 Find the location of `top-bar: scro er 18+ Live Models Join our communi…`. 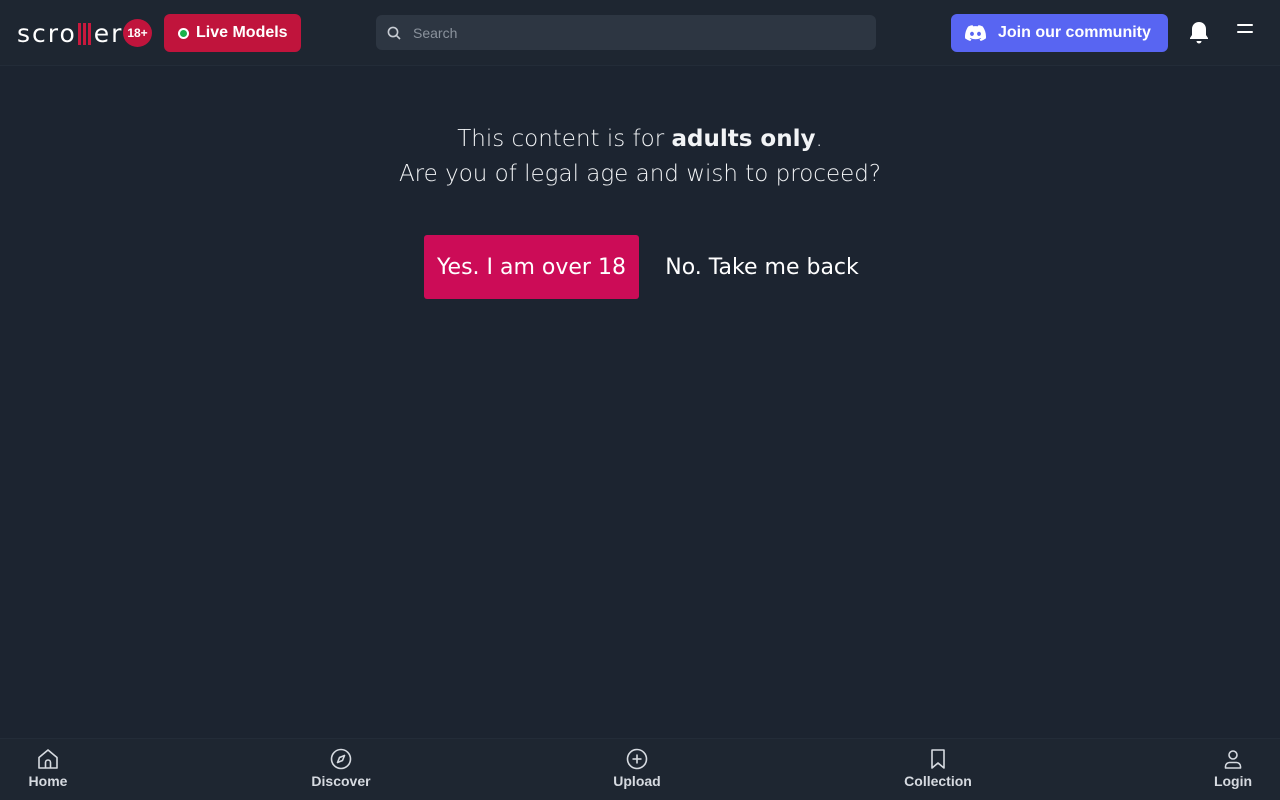

top-bar: scro er 18+ Live Models Join our communi… is located at coordinates (640, 33).